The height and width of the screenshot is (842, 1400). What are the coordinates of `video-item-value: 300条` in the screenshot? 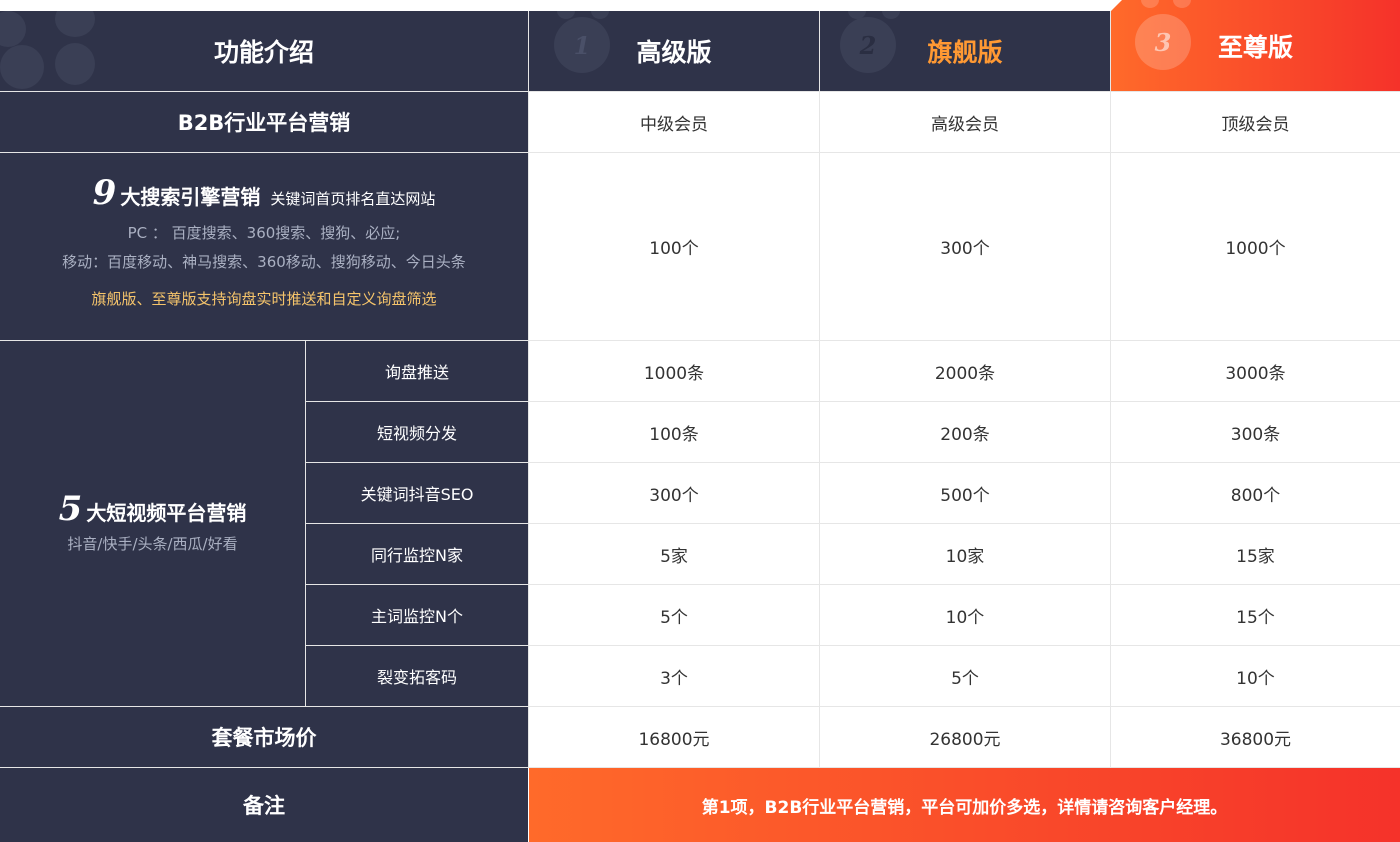 It's located at (1255, 432).